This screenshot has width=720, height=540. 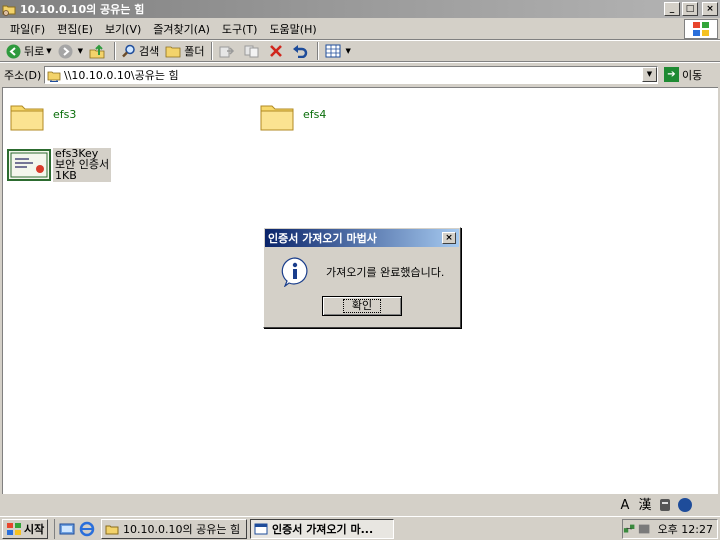 I want to click on ime-tray-icon, so click(x=644, y=529).